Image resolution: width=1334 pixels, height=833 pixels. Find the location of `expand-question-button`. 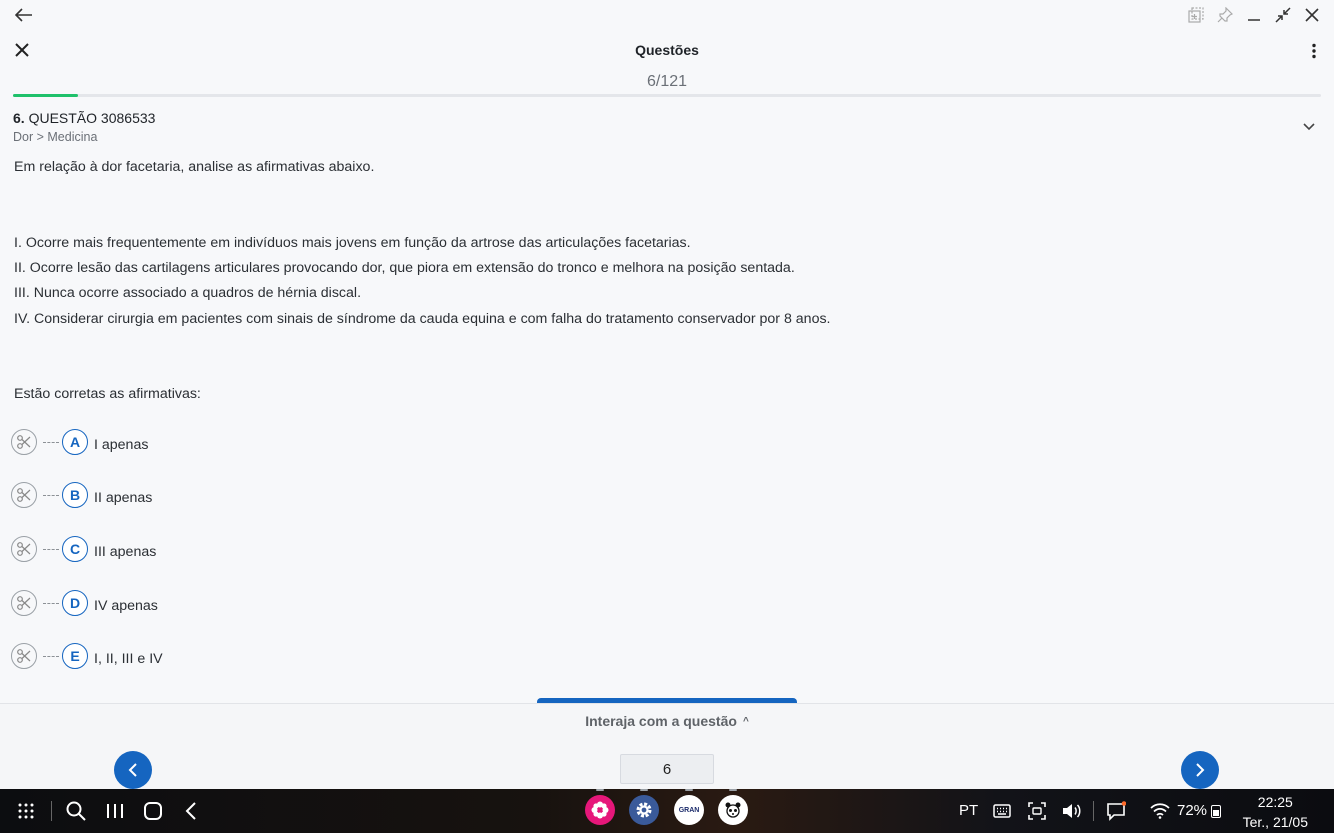

expand-question-button is located at coordinates (1309, 127).